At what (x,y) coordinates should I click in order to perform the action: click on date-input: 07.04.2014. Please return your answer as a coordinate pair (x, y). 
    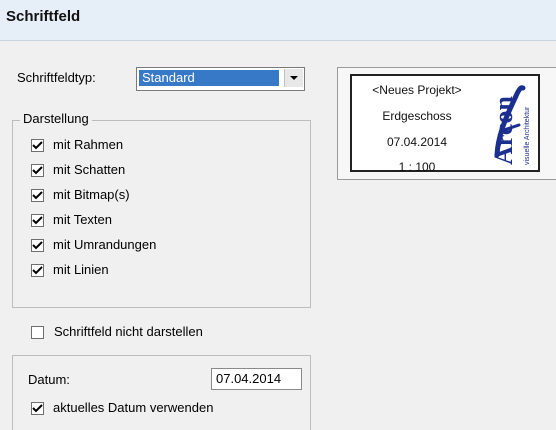
    Looking at the image, I should click on (256, 379).